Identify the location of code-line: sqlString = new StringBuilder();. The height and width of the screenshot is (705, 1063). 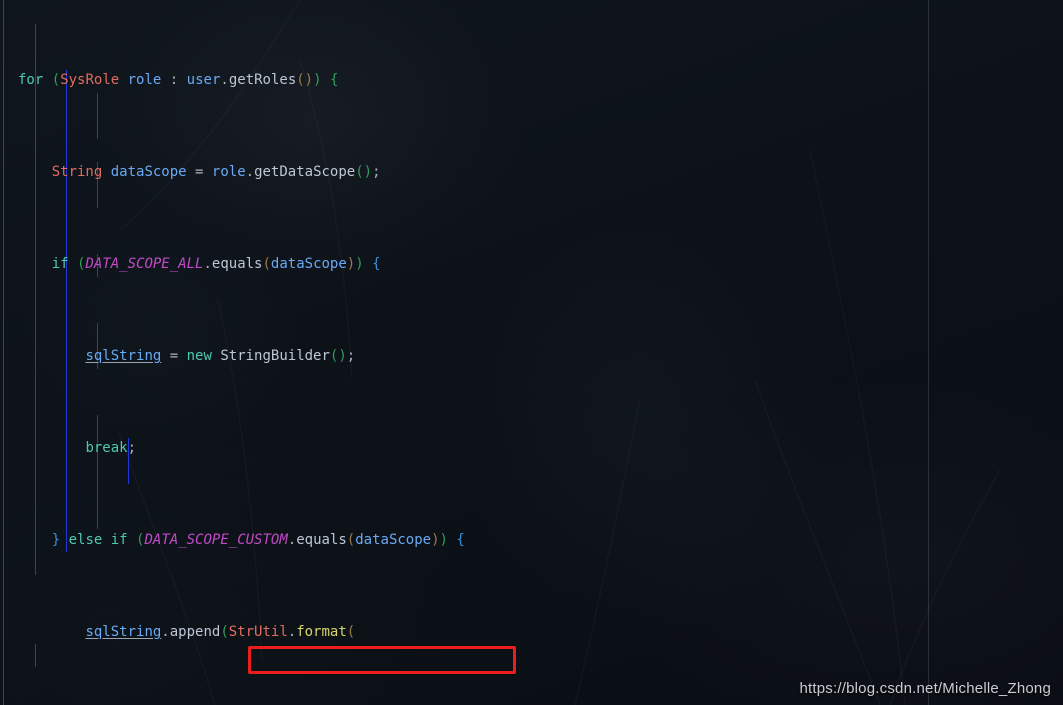
(531, 356).